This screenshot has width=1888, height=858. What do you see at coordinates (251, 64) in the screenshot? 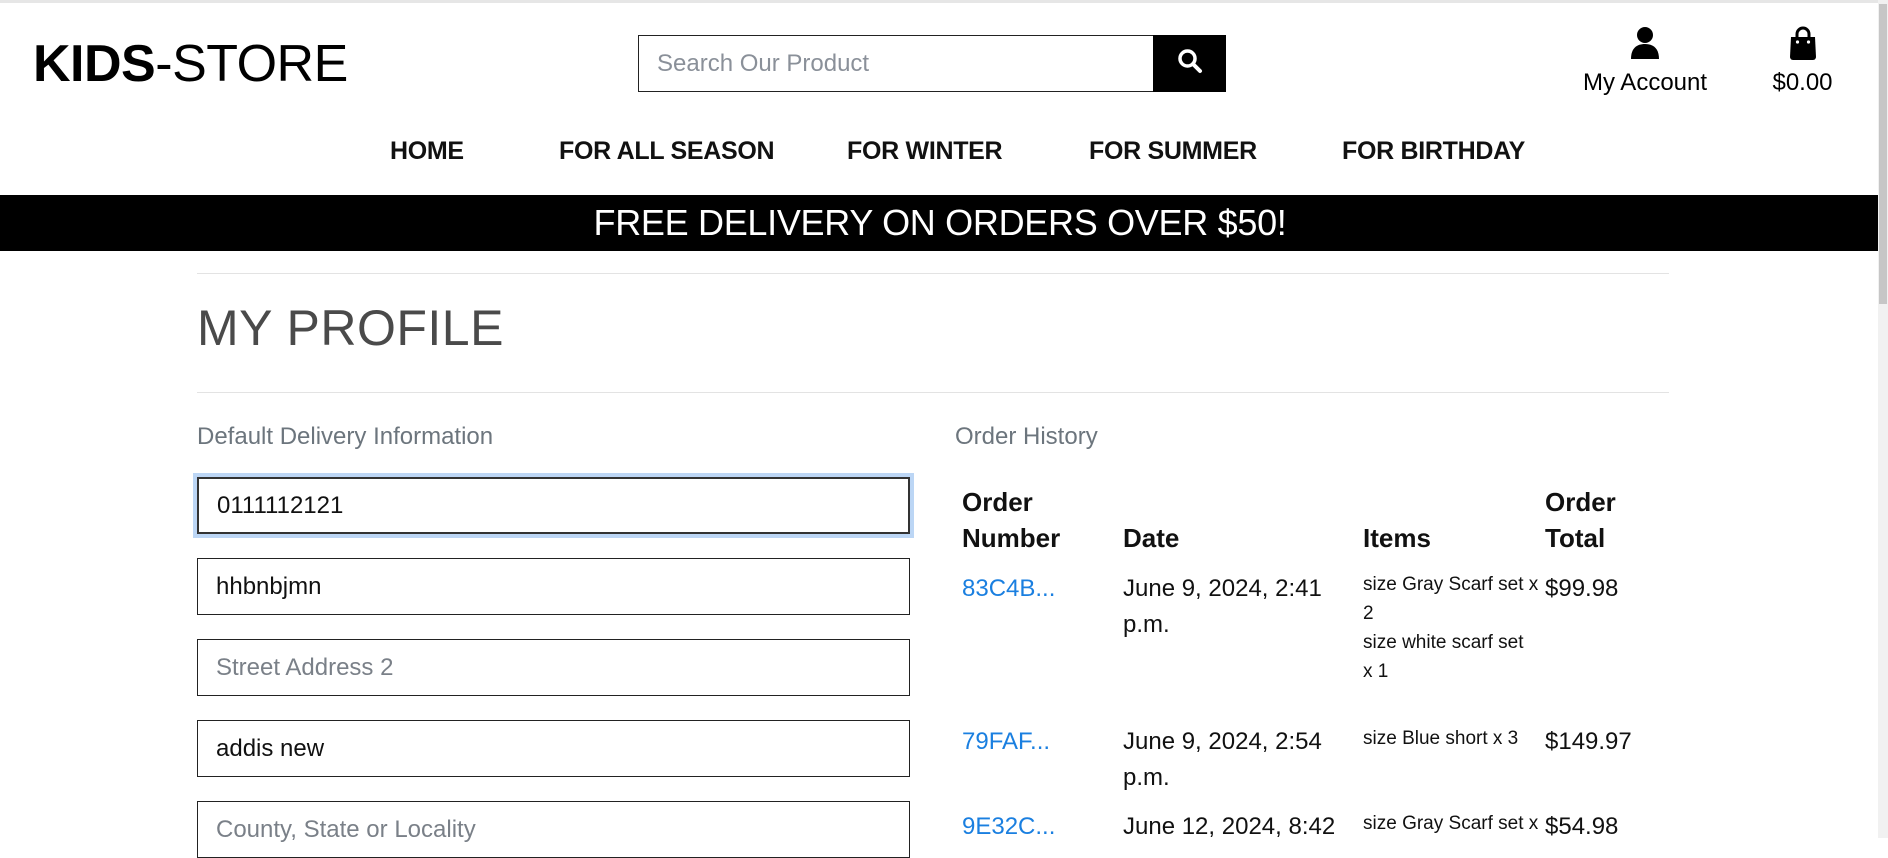
I see `logo-regular-text: -STORE` at bounding box center [251, 64].